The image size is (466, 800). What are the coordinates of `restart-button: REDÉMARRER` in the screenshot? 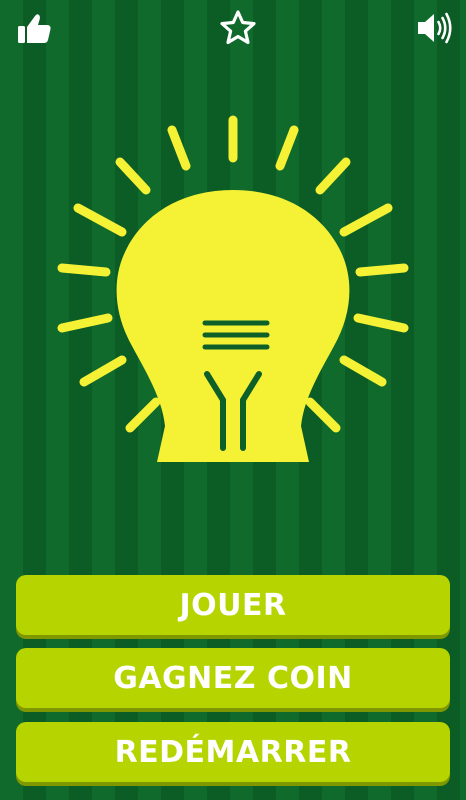 It's located at (233, 752).